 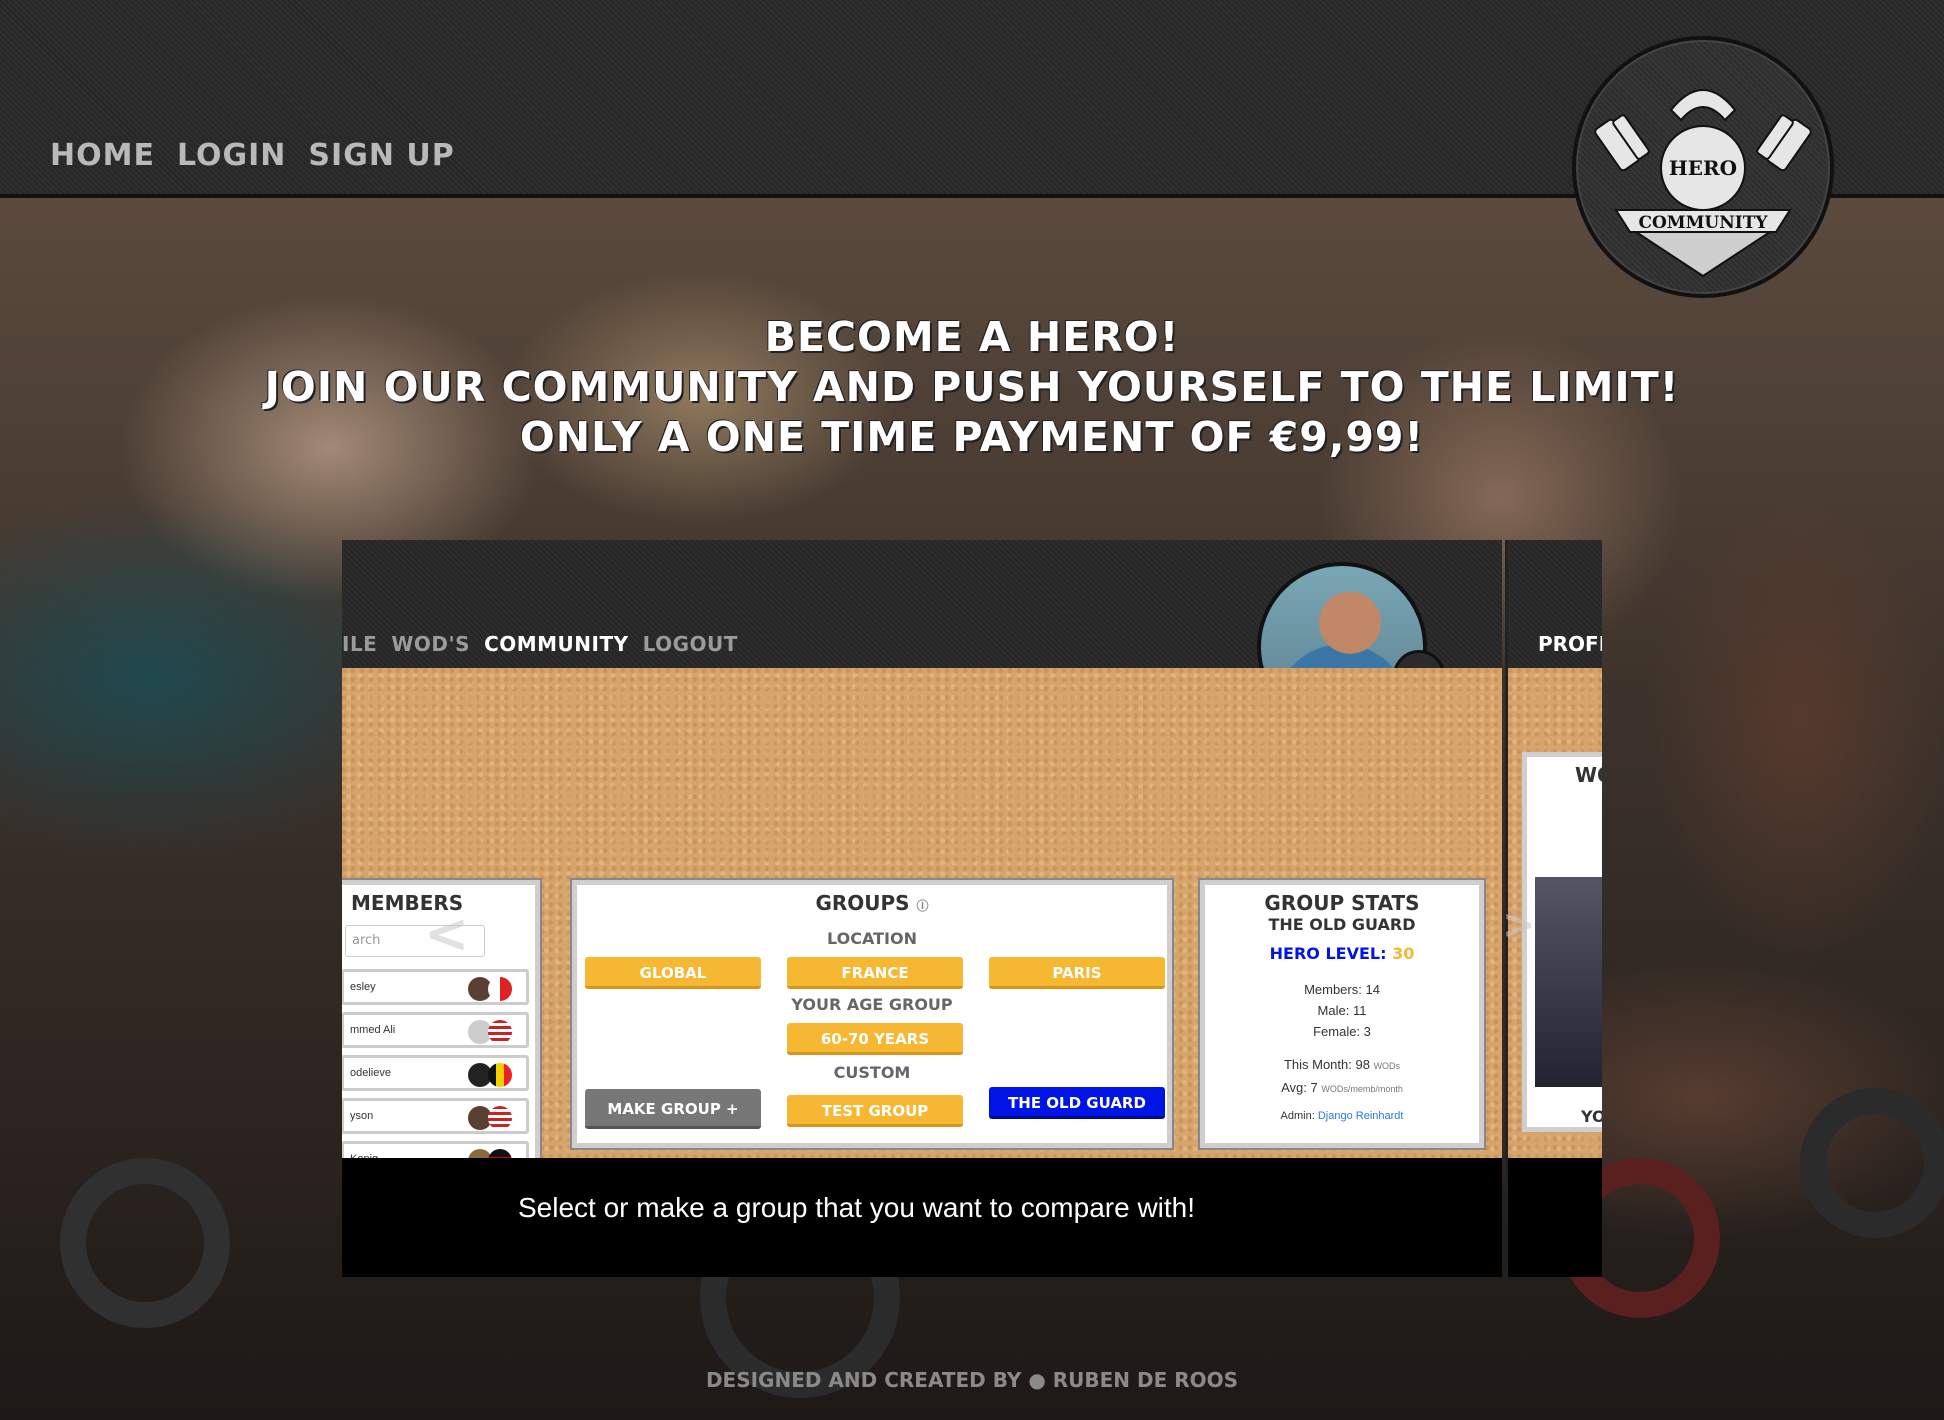 What do you see at coordinates (922, 636) in the screenshot?
I see `slide-header: ILE WOD'S COMMUNITY LOGOUT` at bounding box center [922, 636].